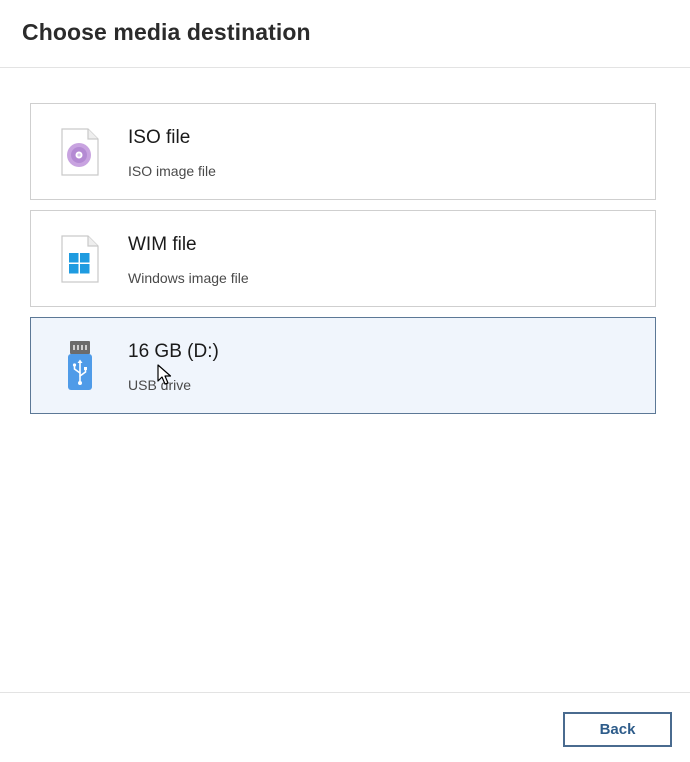 The image size is (690, 762). I want to click on option-usb-drive: 16 GB (D:) USB drive, so click(343, 365).